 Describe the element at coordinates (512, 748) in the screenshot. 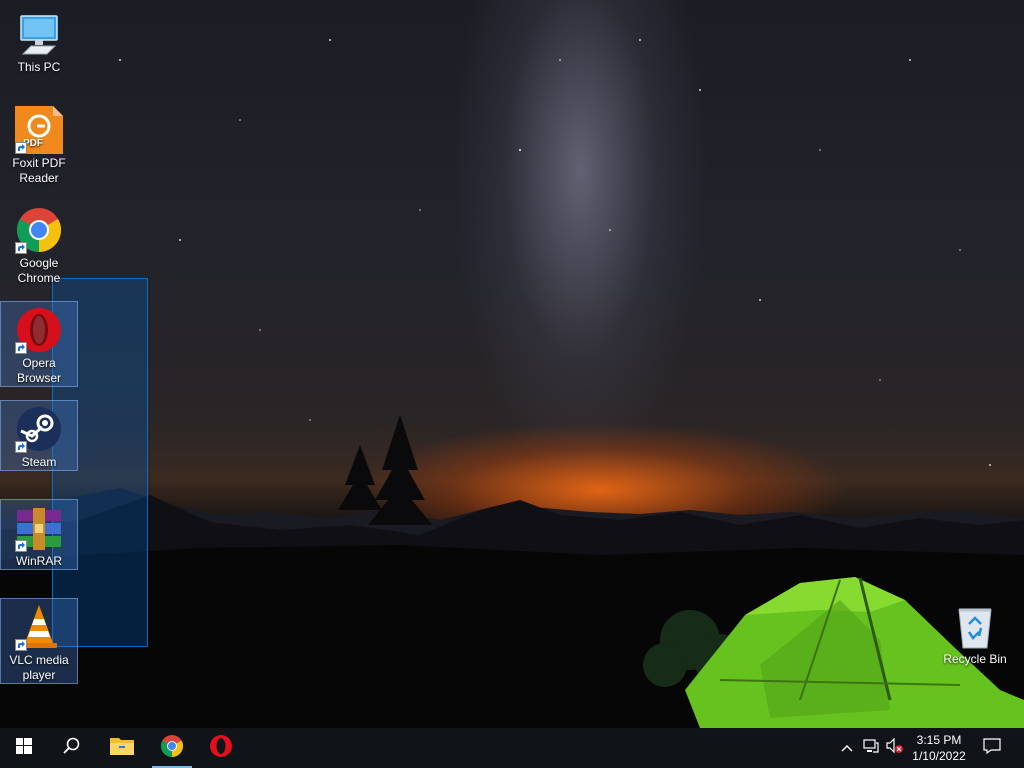

I see `taskbar: 3:15 PM 1/10/2022` at that location.